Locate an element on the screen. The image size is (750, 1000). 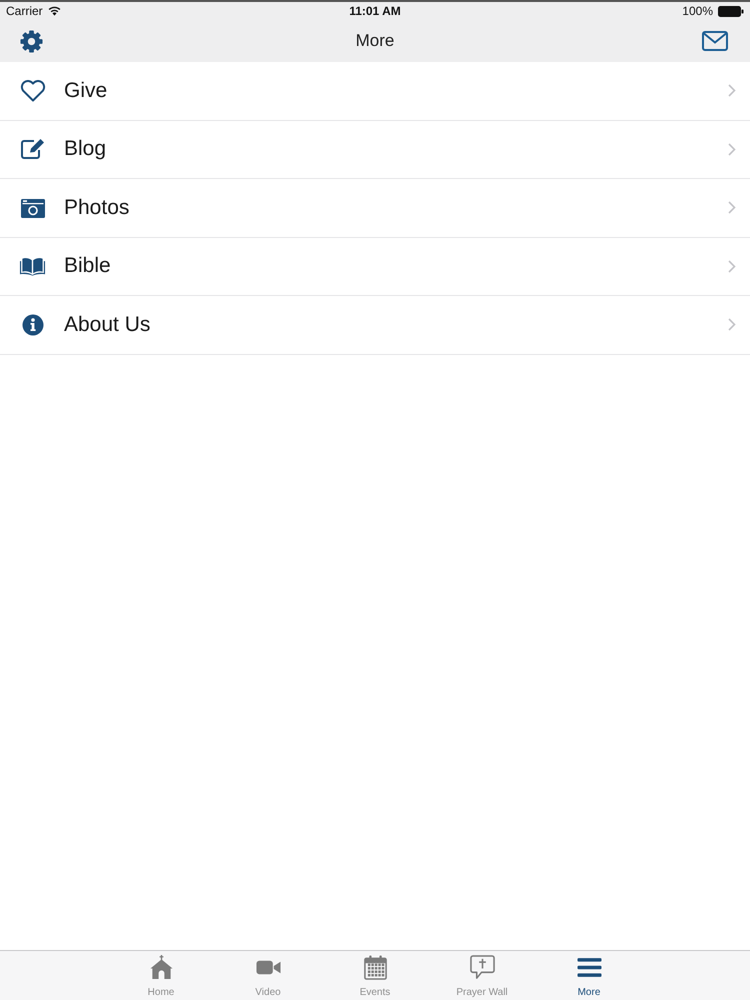
menu-item-label: Bible is located at coordinates (88, 266).